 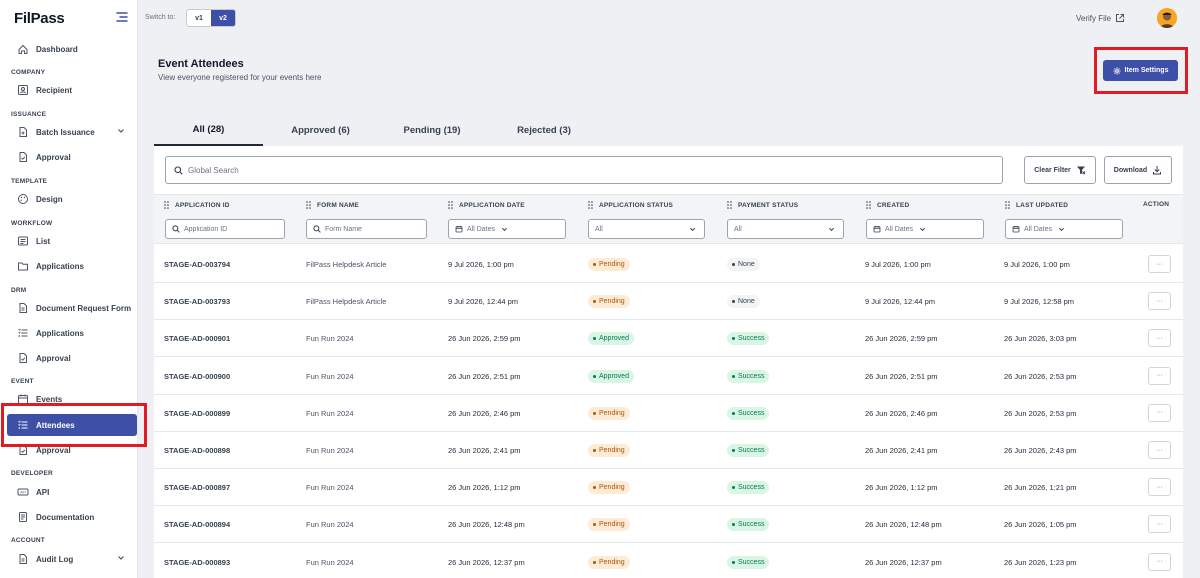 What do you see at coordinates (72, 90) in the screenshot?
I see `sidebar-item-recipient: Recipient` at bounding box center [72, 90].